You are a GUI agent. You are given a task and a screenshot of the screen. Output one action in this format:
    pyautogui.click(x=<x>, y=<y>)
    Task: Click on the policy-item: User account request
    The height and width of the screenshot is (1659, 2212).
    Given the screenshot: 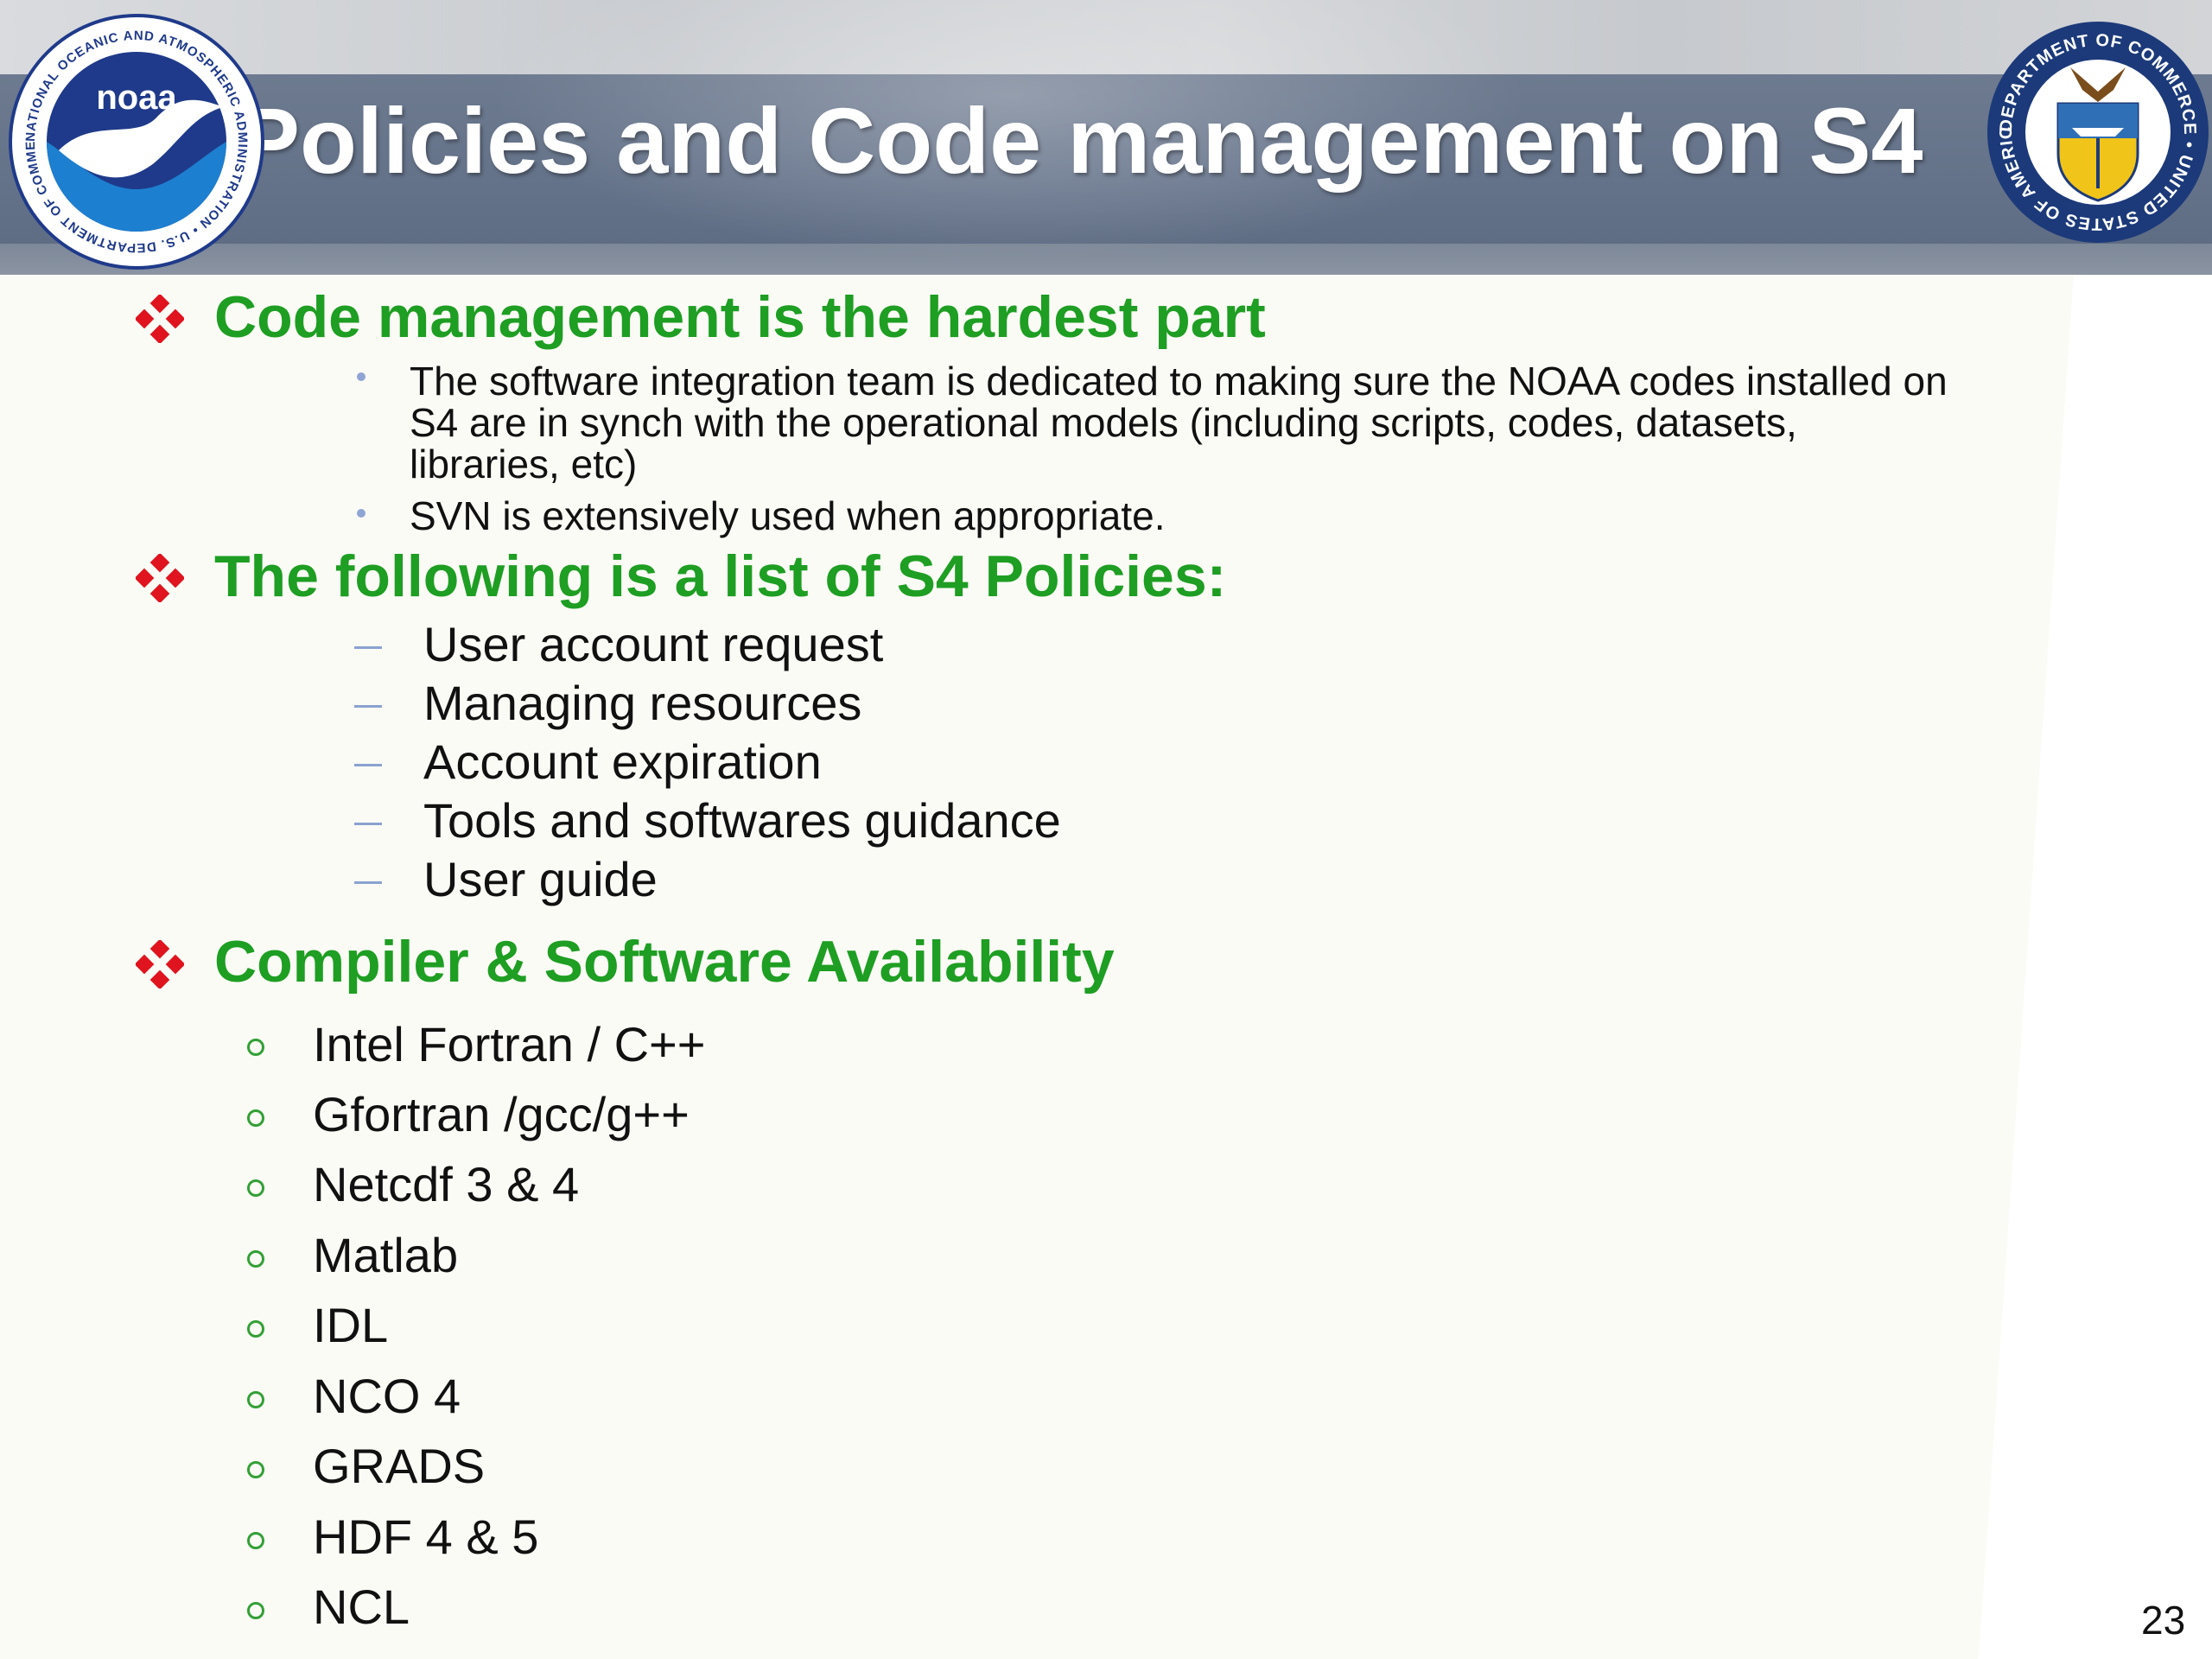 What is the action you would take?
    pyautogui.click(x=653, y=644)
    